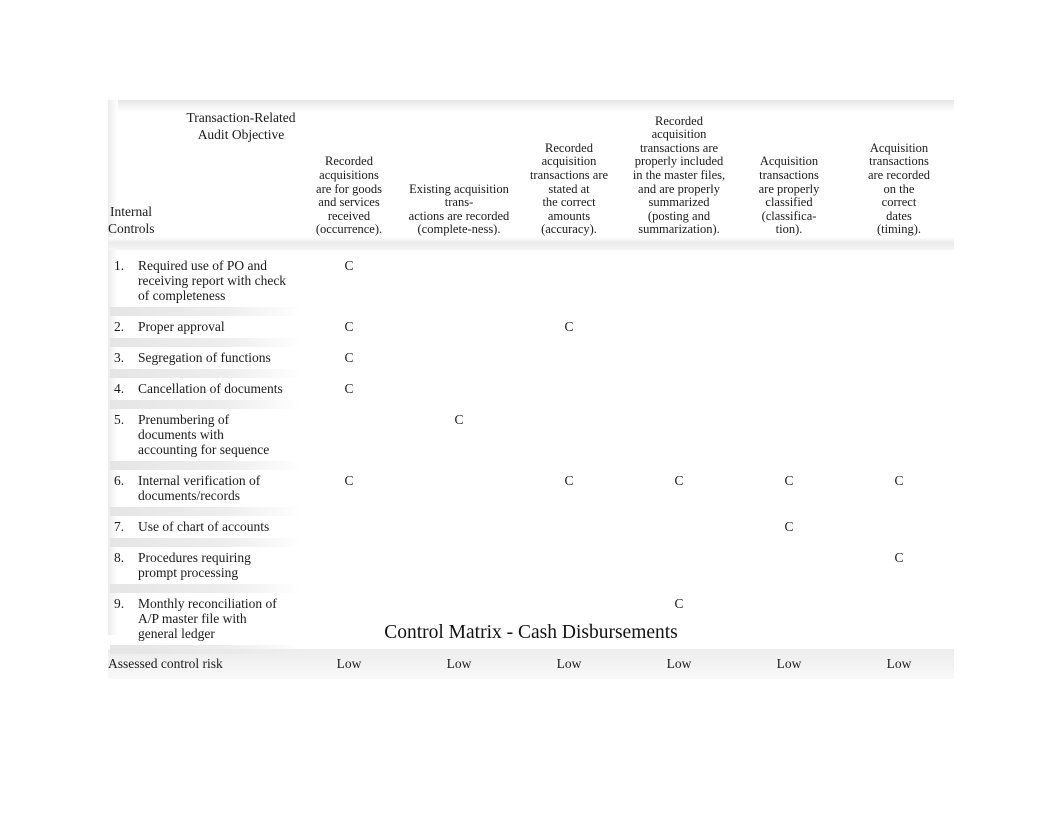  I want to click on mark-r9c2, so click(459, 618).